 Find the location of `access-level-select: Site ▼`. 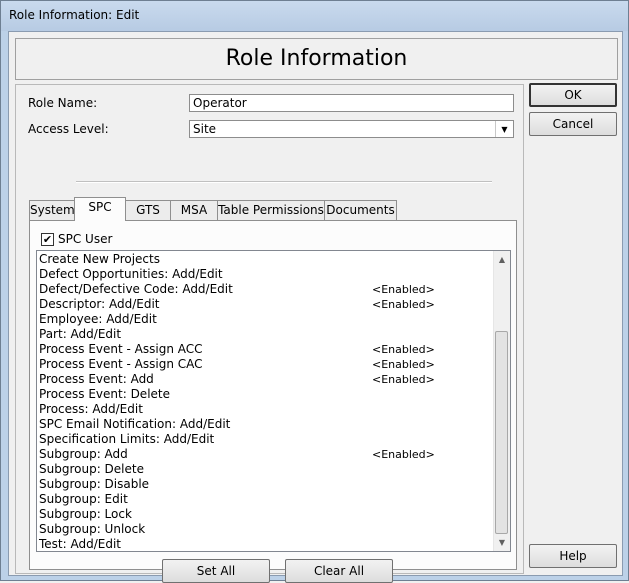

access-level-select: Site ▼ is located at coordinates (351, 129).